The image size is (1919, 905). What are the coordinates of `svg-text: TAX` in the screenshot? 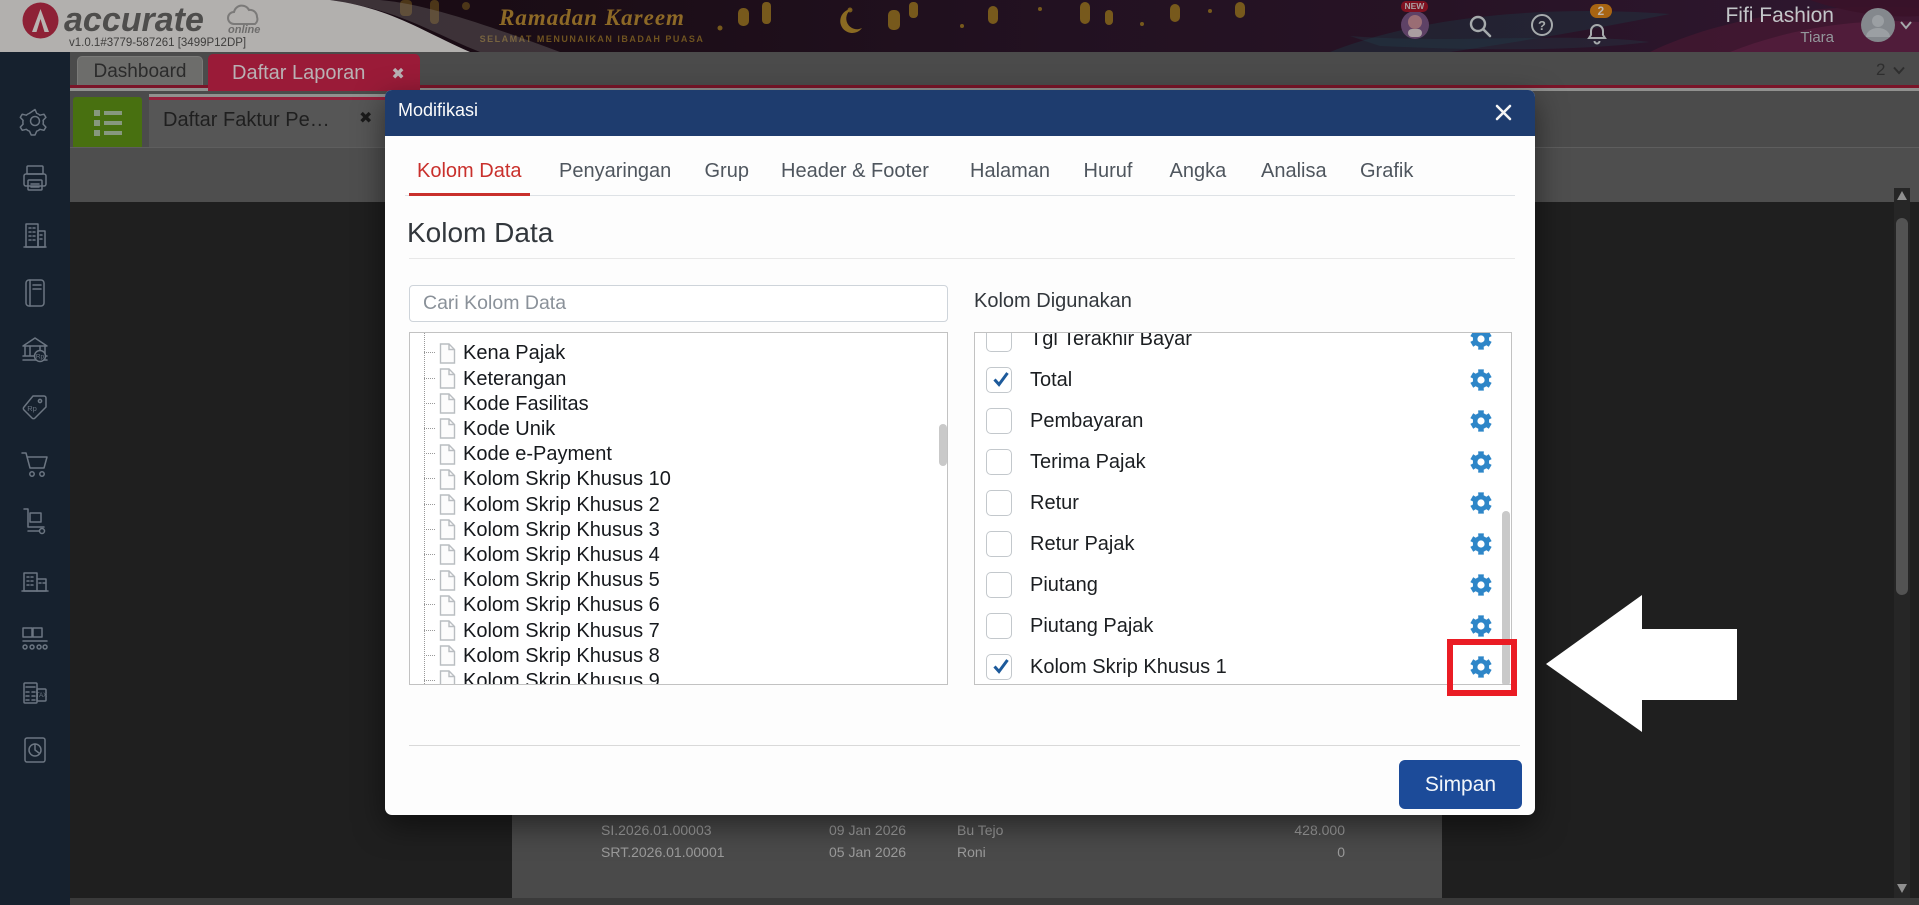 It's located at (41, 696).